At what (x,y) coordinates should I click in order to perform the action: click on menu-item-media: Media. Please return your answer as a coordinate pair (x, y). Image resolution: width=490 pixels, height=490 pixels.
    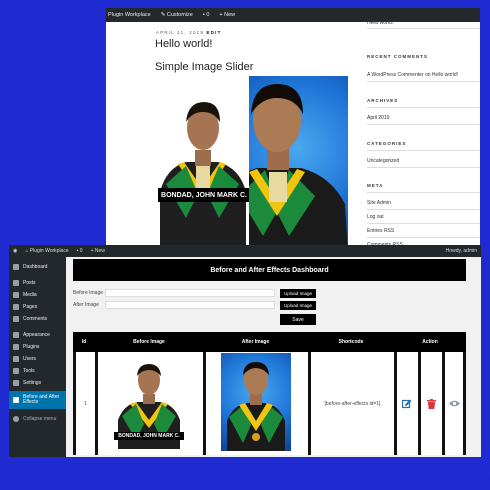
    Looking at the image, I should click on (37, 295).